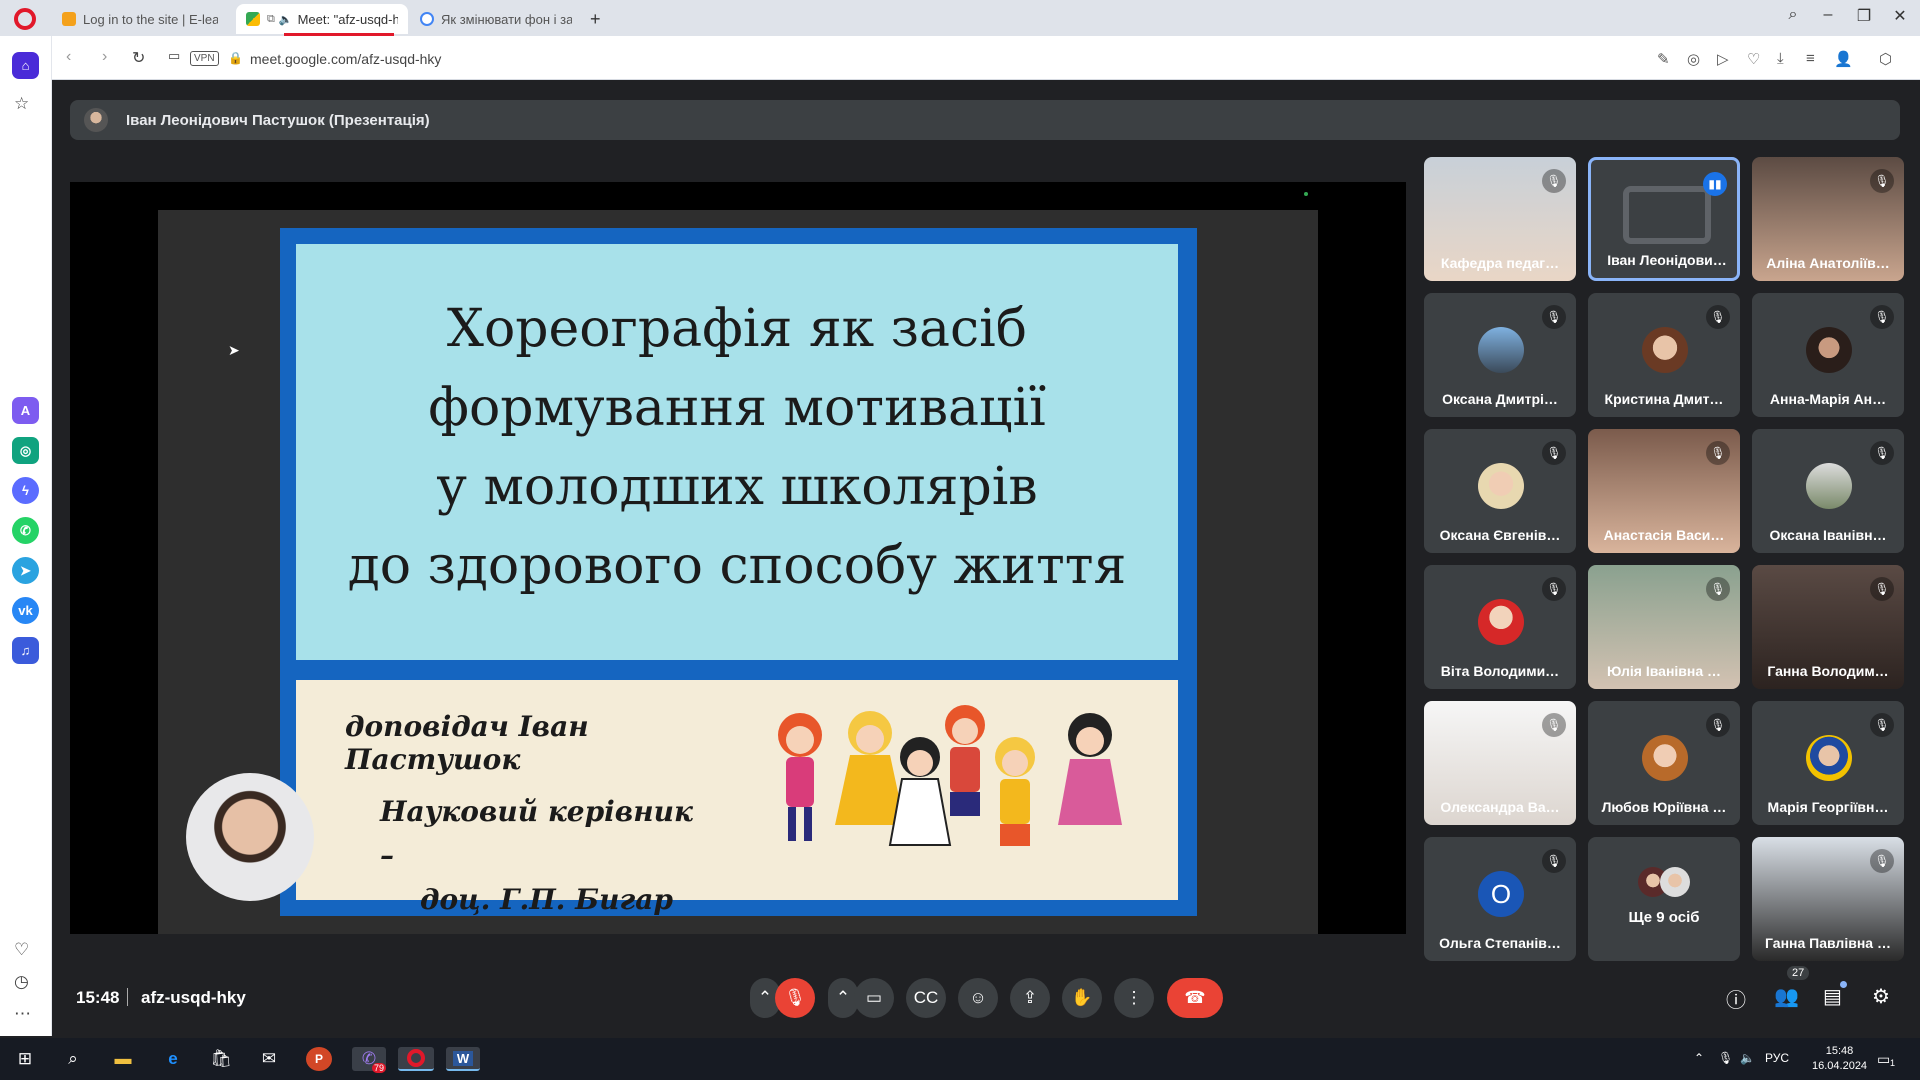 The height and width of the screenshot is (1080, 1920). What do you see at coordinates (269, 1059) in the screenshot?
I see `mail-icon: ✉` at bounding box center [269, 1059].